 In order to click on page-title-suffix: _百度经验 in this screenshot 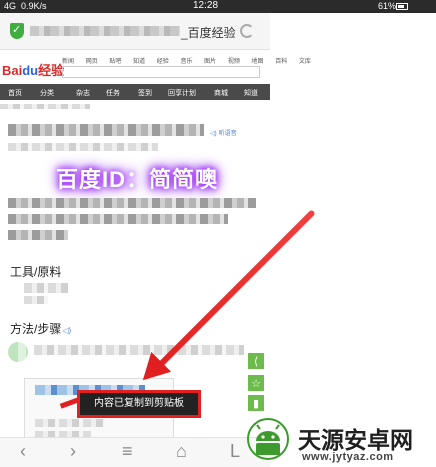, I will do `click(208, 33)`.